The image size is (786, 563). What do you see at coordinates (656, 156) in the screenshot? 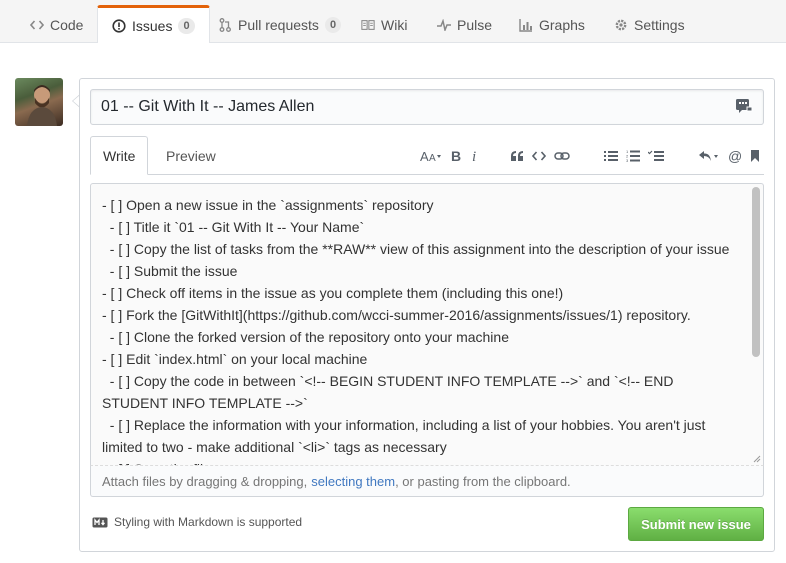
I see `task-list-icon` at bounding box center [656, 156].